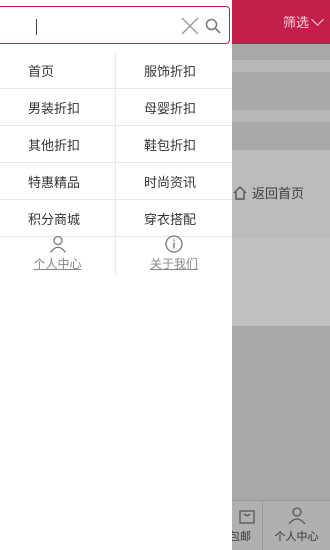 This screenshot has height=550, width=330. What do you see at coordinates (247, 517) in the screenshot?
I see `bag-icon` at bounding box center [247, 517].